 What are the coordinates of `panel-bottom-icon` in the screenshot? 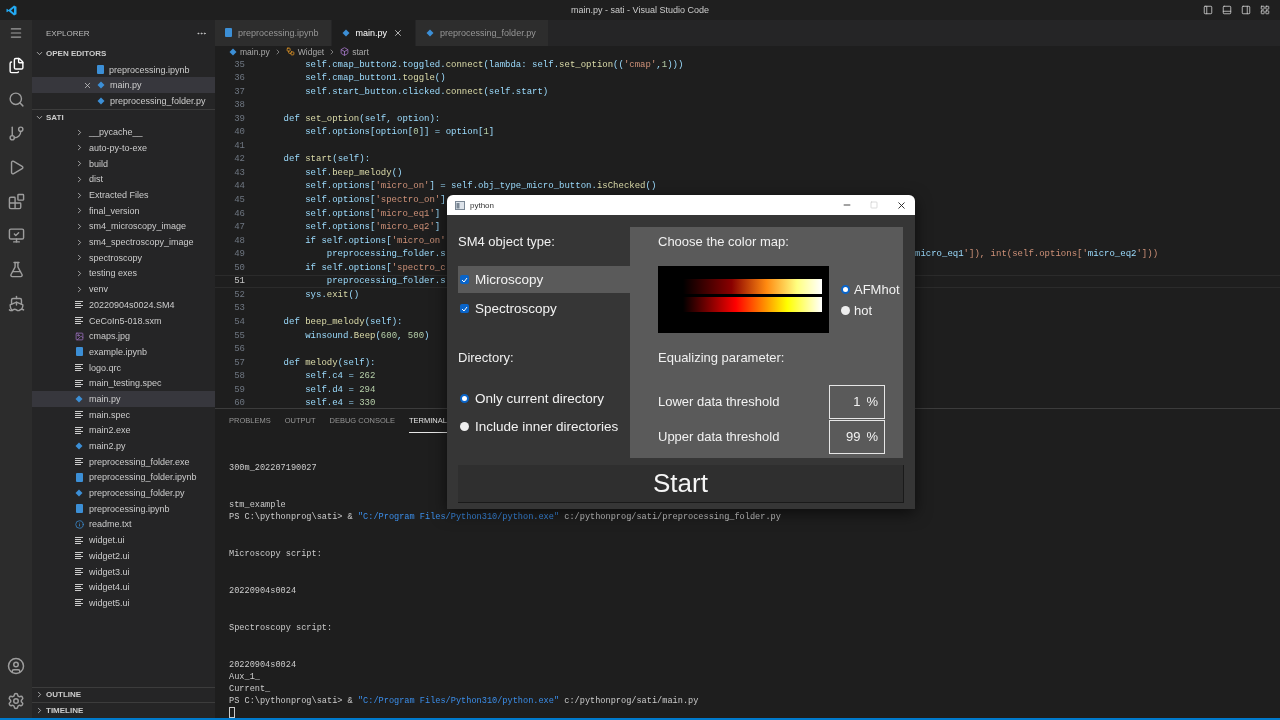 It's located at (1227, 10).